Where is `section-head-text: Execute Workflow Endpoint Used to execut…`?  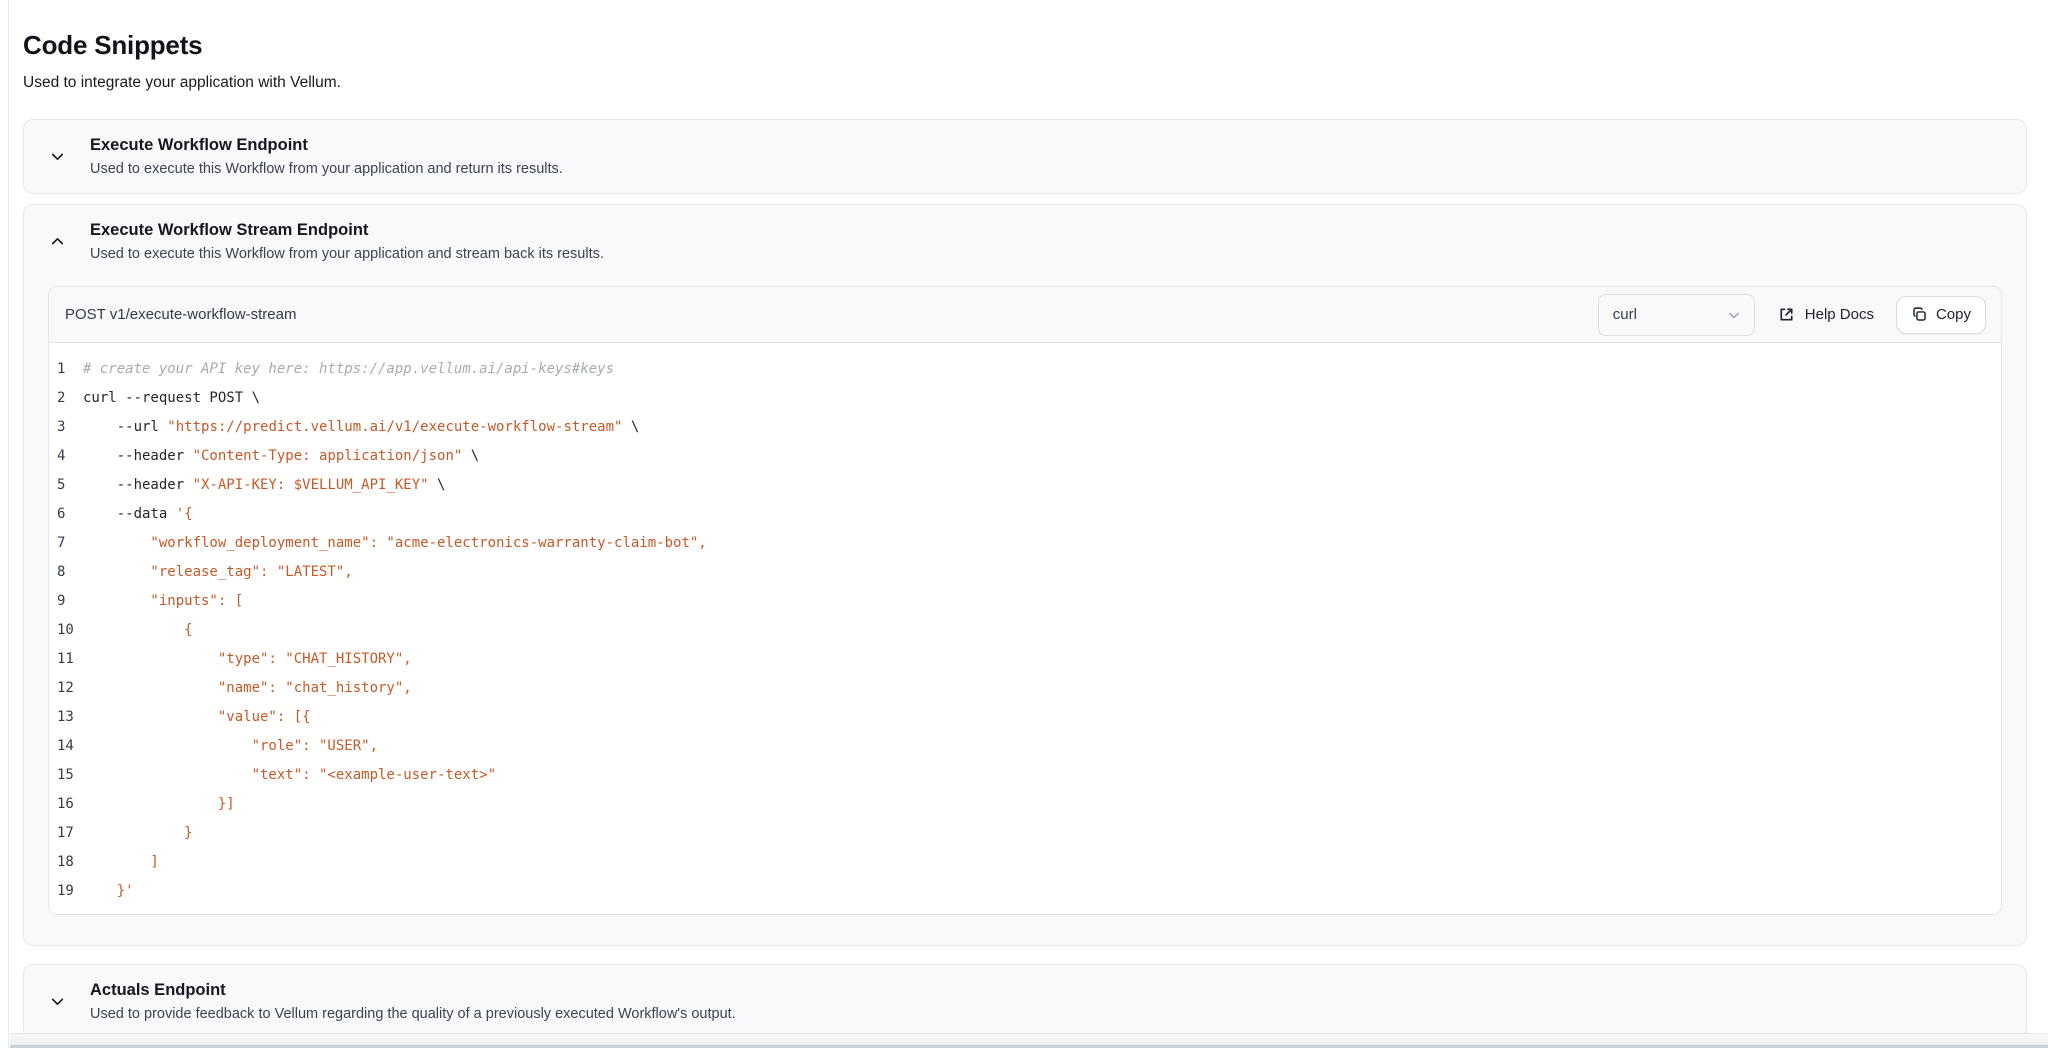
section-head-text: Execute Workflow Endpoint Used to execut… is located at coordinates (326, 156).